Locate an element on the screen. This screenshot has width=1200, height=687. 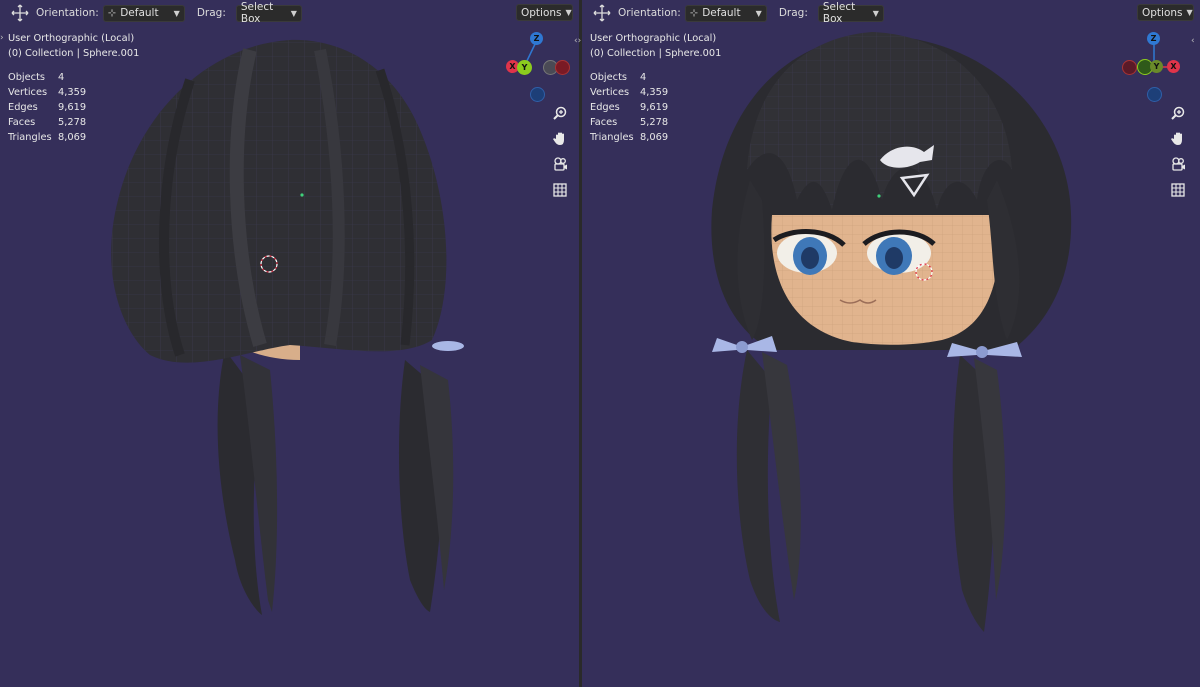
sidebar-expand-icon: ‹ is located at coordinates (1193, 41).